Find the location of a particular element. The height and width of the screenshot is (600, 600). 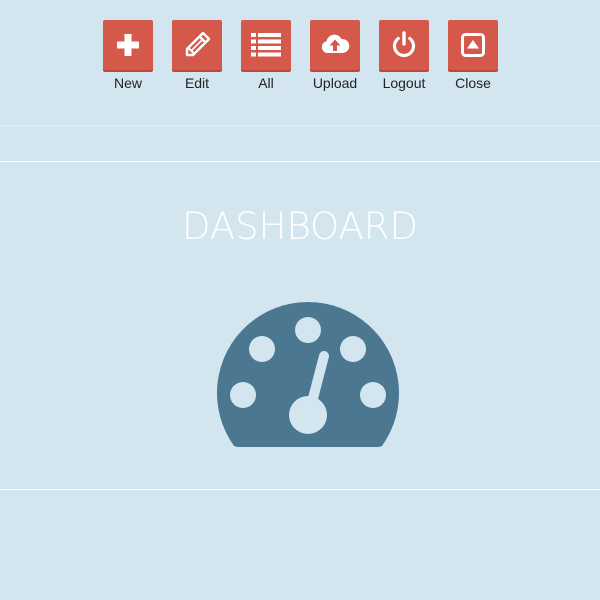

eject-icon is located at coordinates (473, 45).